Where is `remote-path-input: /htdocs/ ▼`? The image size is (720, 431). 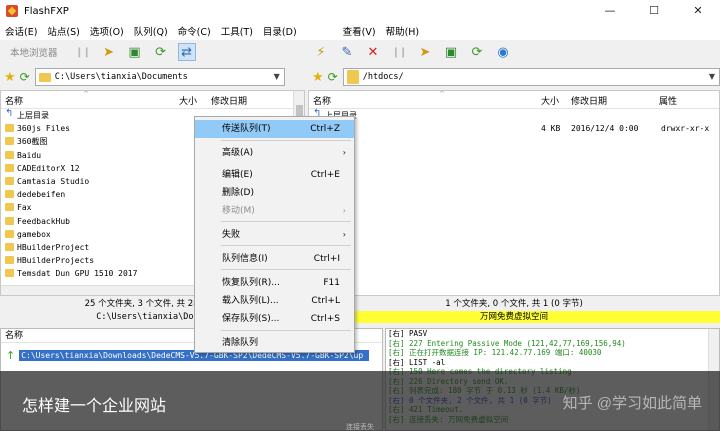
remote-path-input: /htdocs/ ▼ is located at coordinates (531, 77).